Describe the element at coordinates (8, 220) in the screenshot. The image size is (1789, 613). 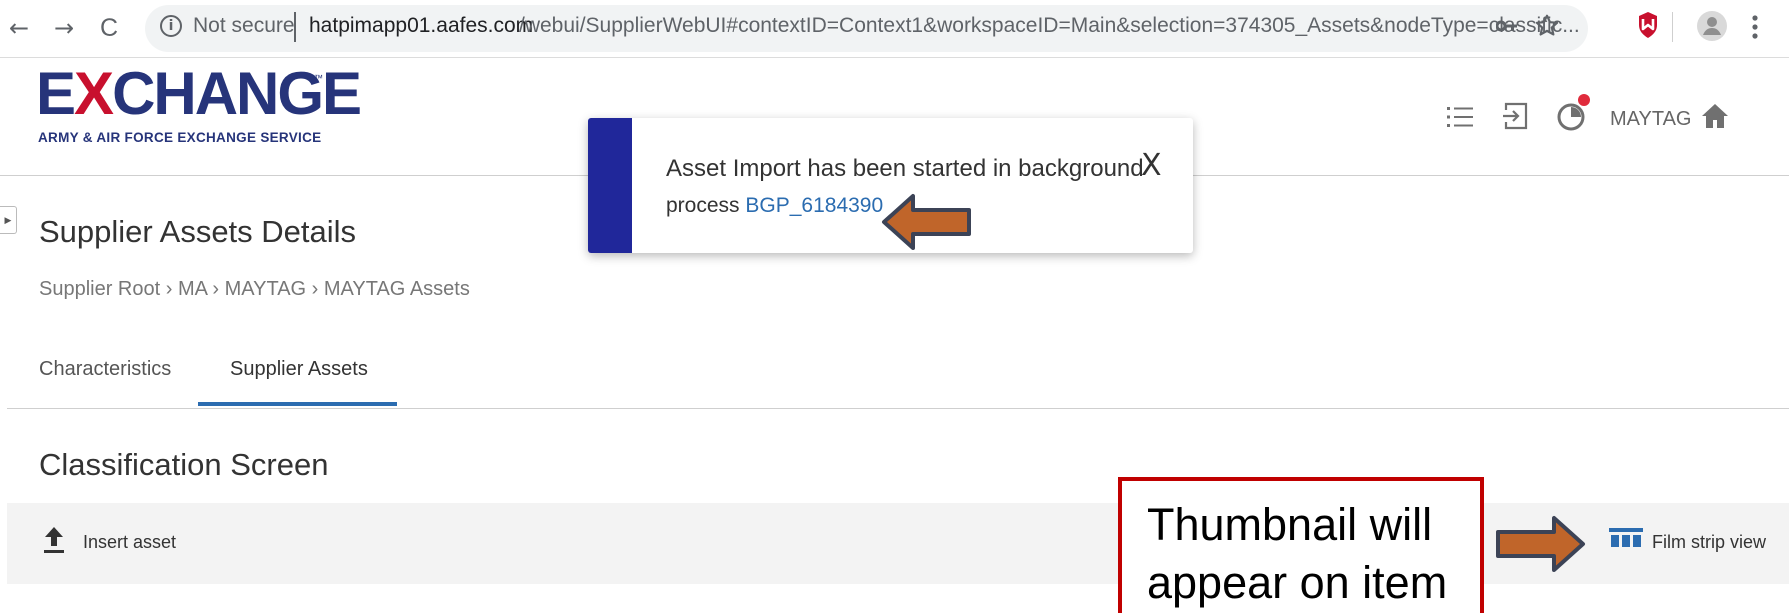
I see `side-panel-toggle: ▶` at that location.